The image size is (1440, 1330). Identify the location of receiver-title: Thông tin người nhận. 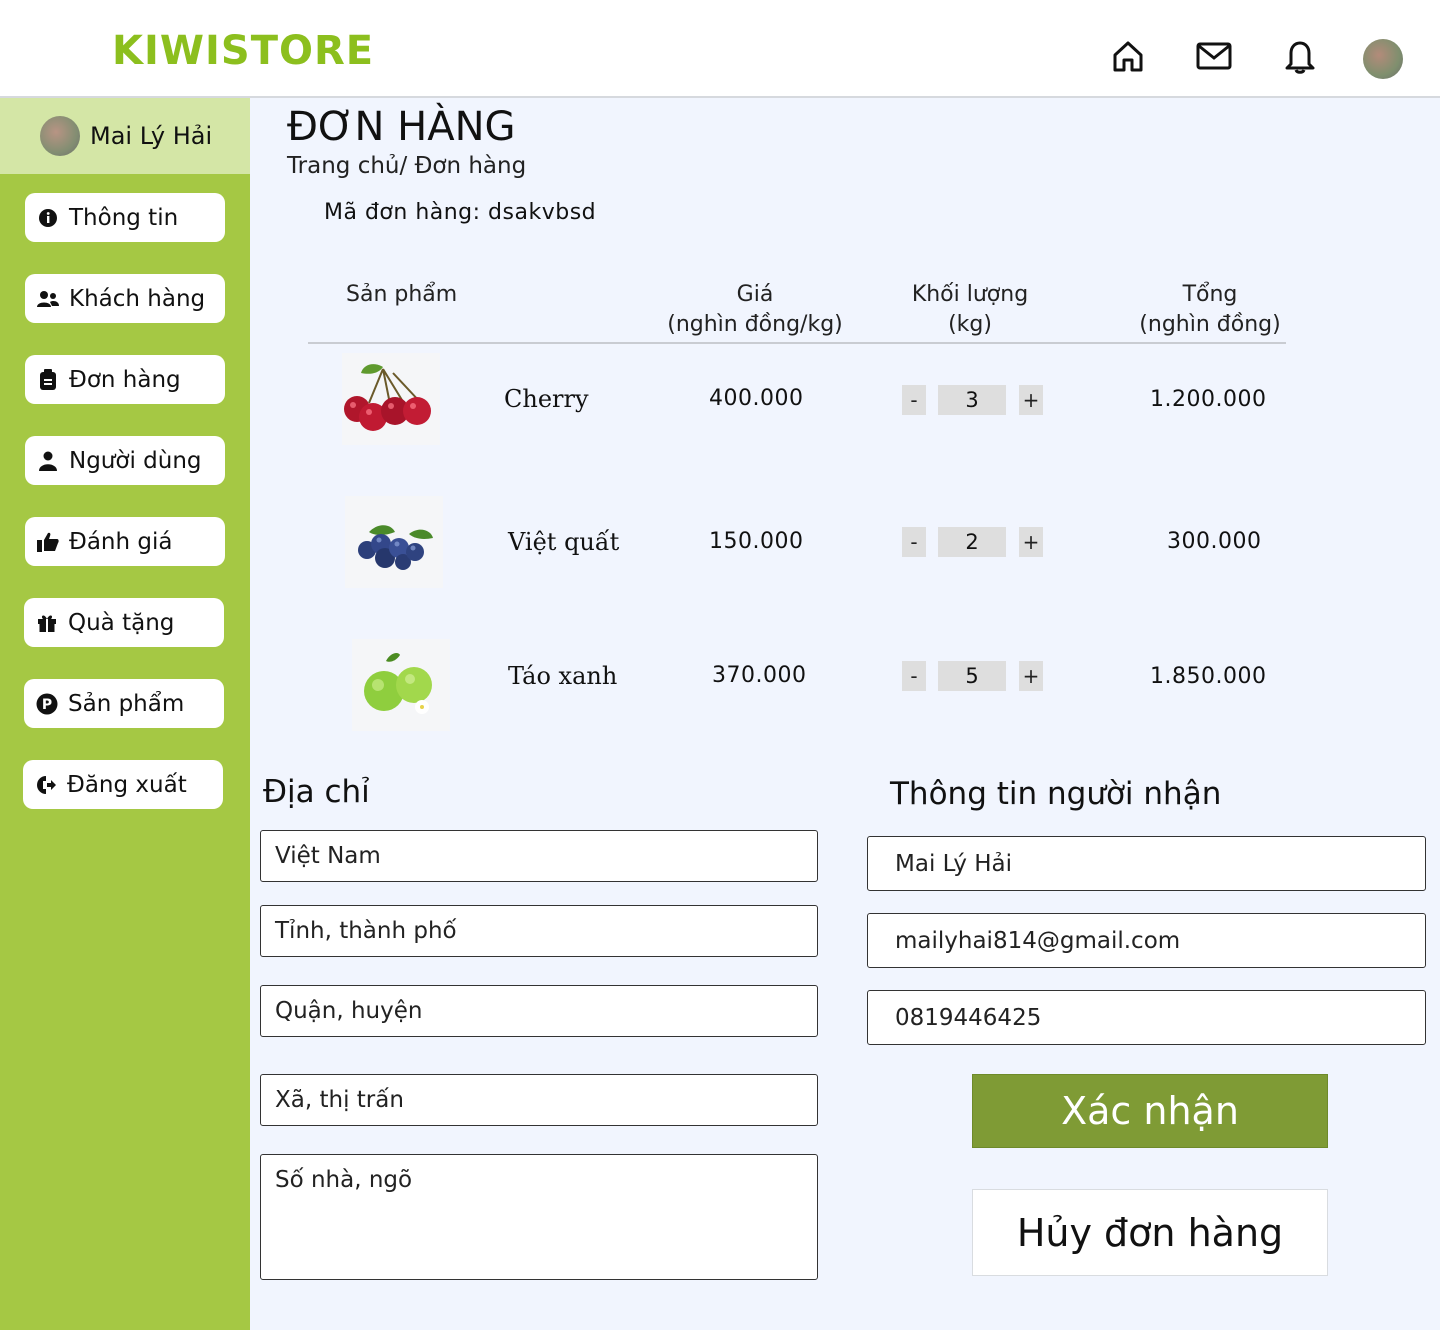
(1056, 794).